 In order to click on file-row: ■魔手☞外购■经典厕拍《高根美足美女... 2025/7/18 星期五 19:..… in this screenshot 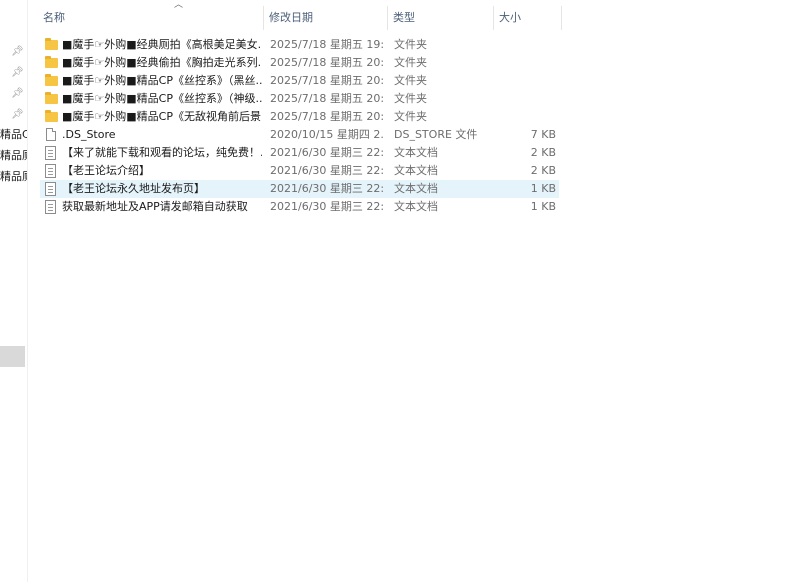, I will do `click(299, 45)`.